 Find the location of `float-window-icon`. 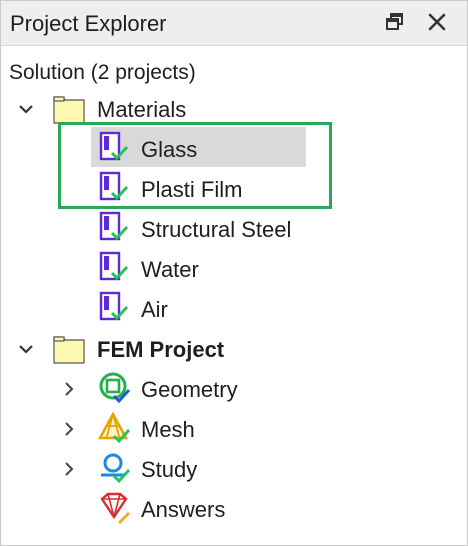

float-window-icon is located at coordinates (395, 22).